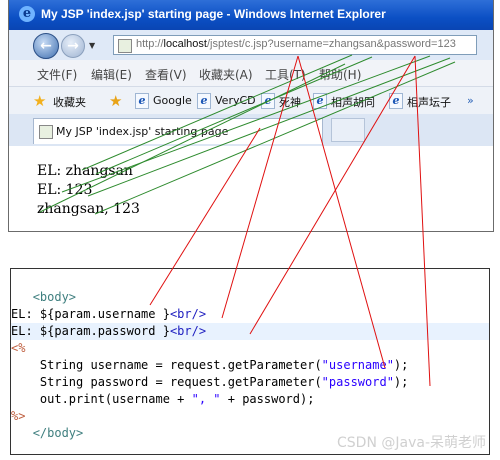  What do you see at coordinates (92, 45) in the screenshot?
I see `chevron-down-icon: ▼` at bounding box center [92, 45].